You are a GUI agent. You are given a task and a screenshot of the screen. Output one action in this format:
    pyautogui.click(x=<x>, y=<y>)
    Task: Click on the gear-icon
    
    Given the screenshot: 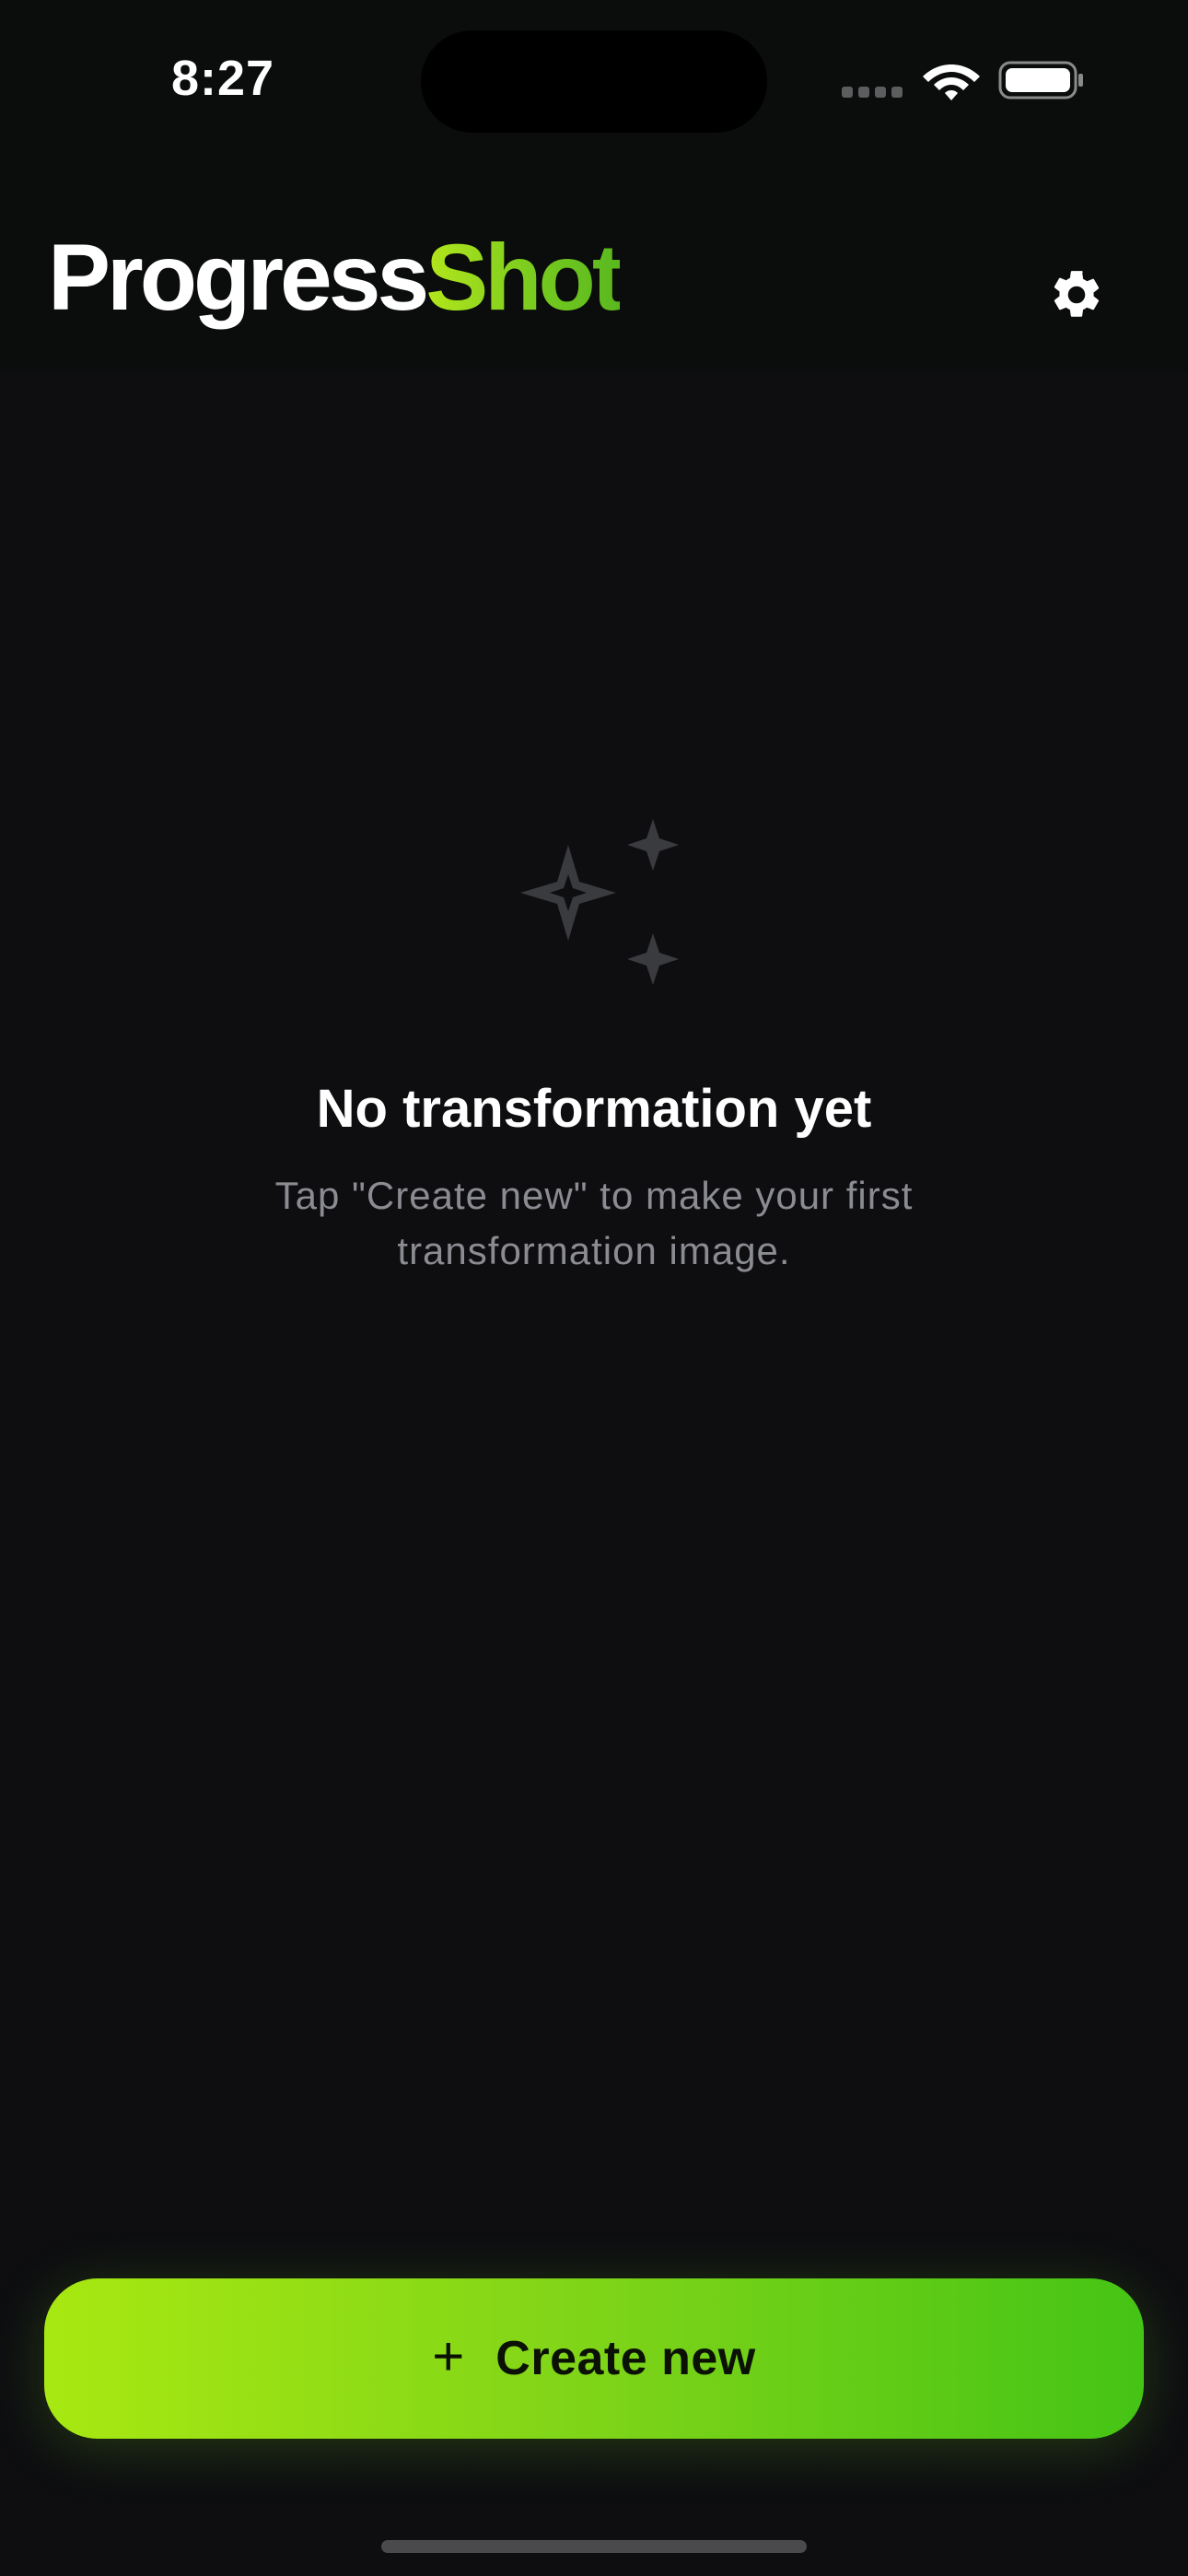 What is the action you would take?
    pyautogui.click(x=1076, y=294)
    